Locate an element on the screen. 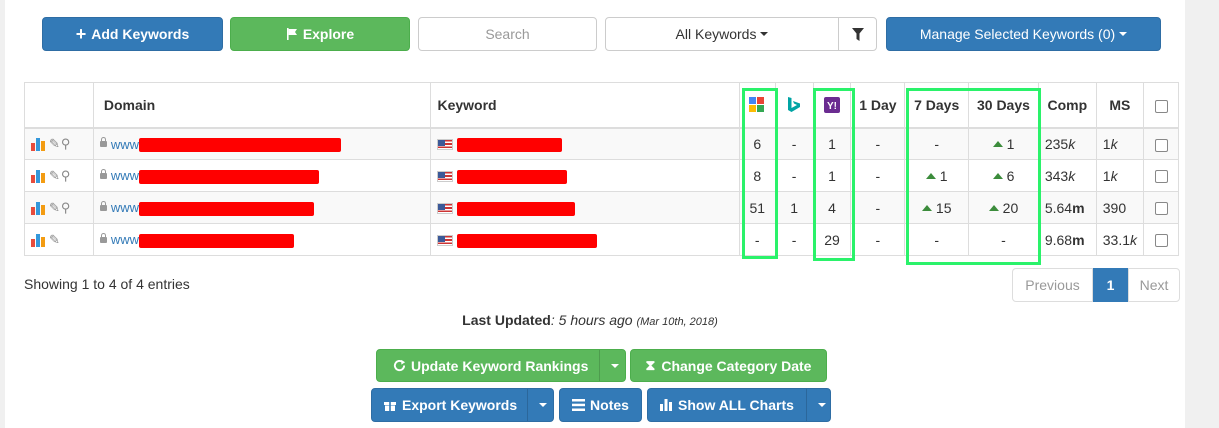  yahoo-header: Y! is located at coordinates (832, 105).